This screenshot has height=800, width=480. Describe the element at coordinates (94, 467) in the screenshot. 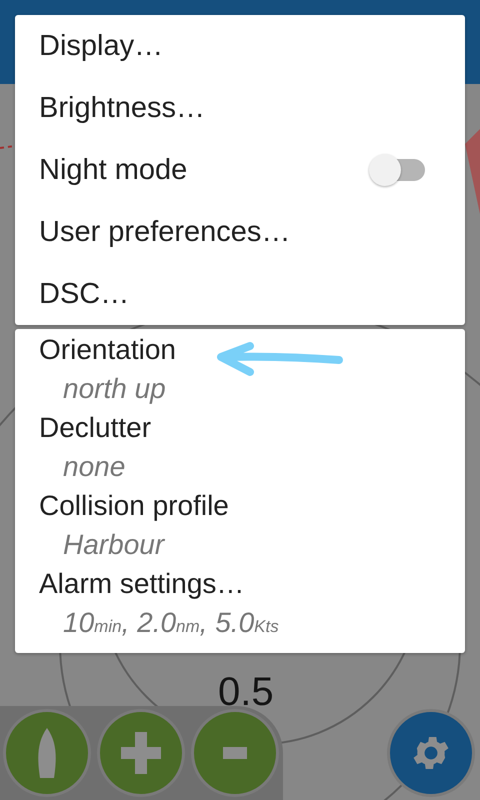

I see `setting-value: none` at that location.